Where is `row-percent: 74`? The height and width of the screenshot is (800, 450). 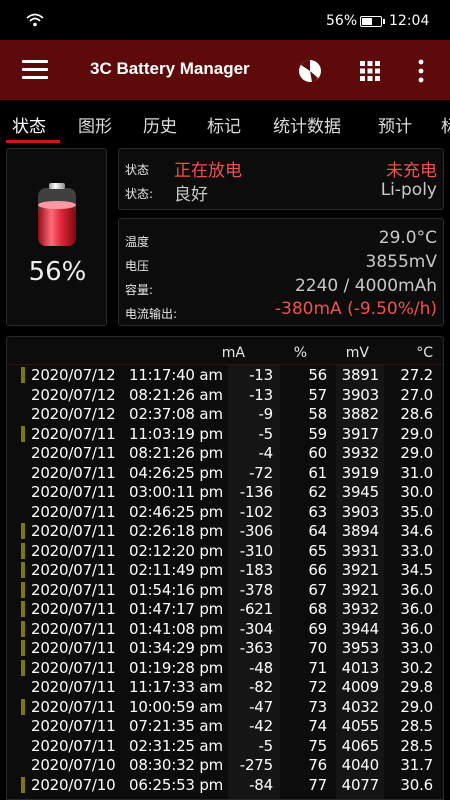 row-percent: 74 is located at coordinates (317, 726).